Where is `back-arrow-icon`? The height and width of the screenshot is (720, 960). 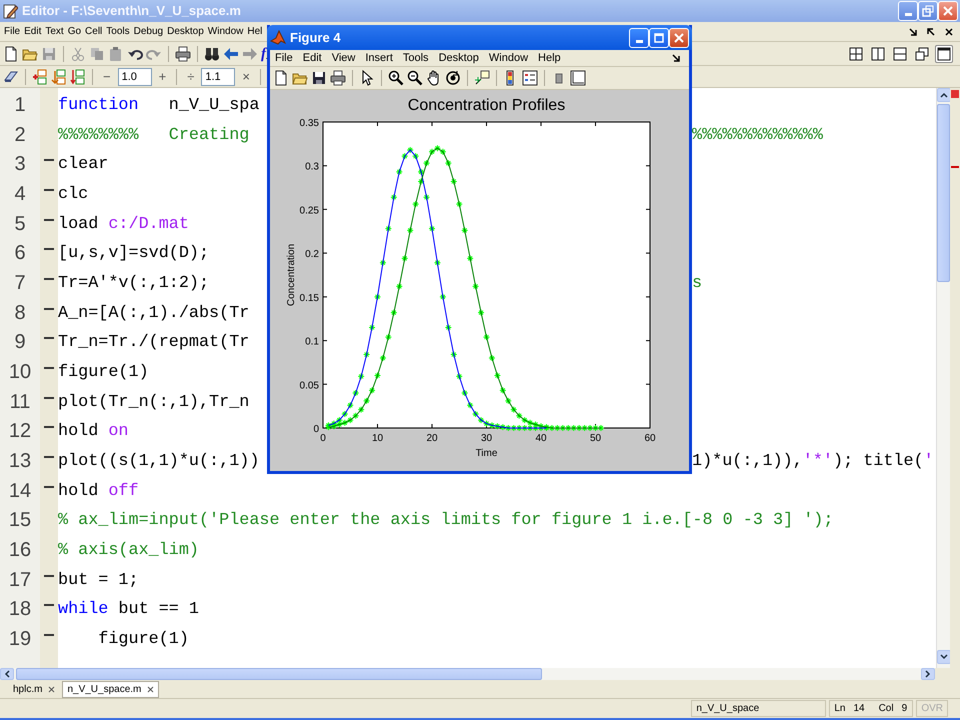
back-arrow-icon is located at coordinates (231, 54).